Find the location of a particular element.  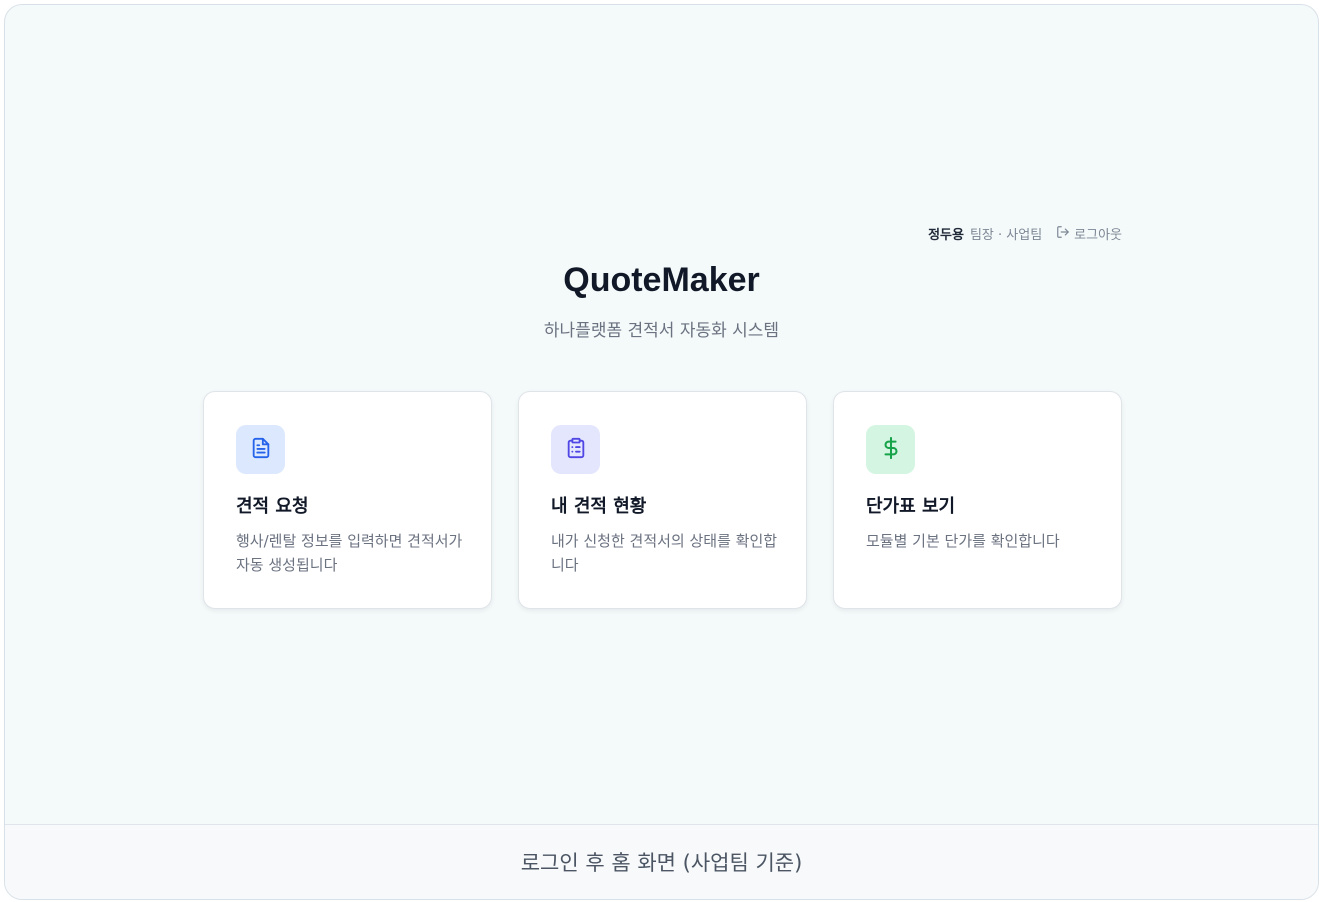

app-title: QuoteMaker is located at coordinates (661, 280).